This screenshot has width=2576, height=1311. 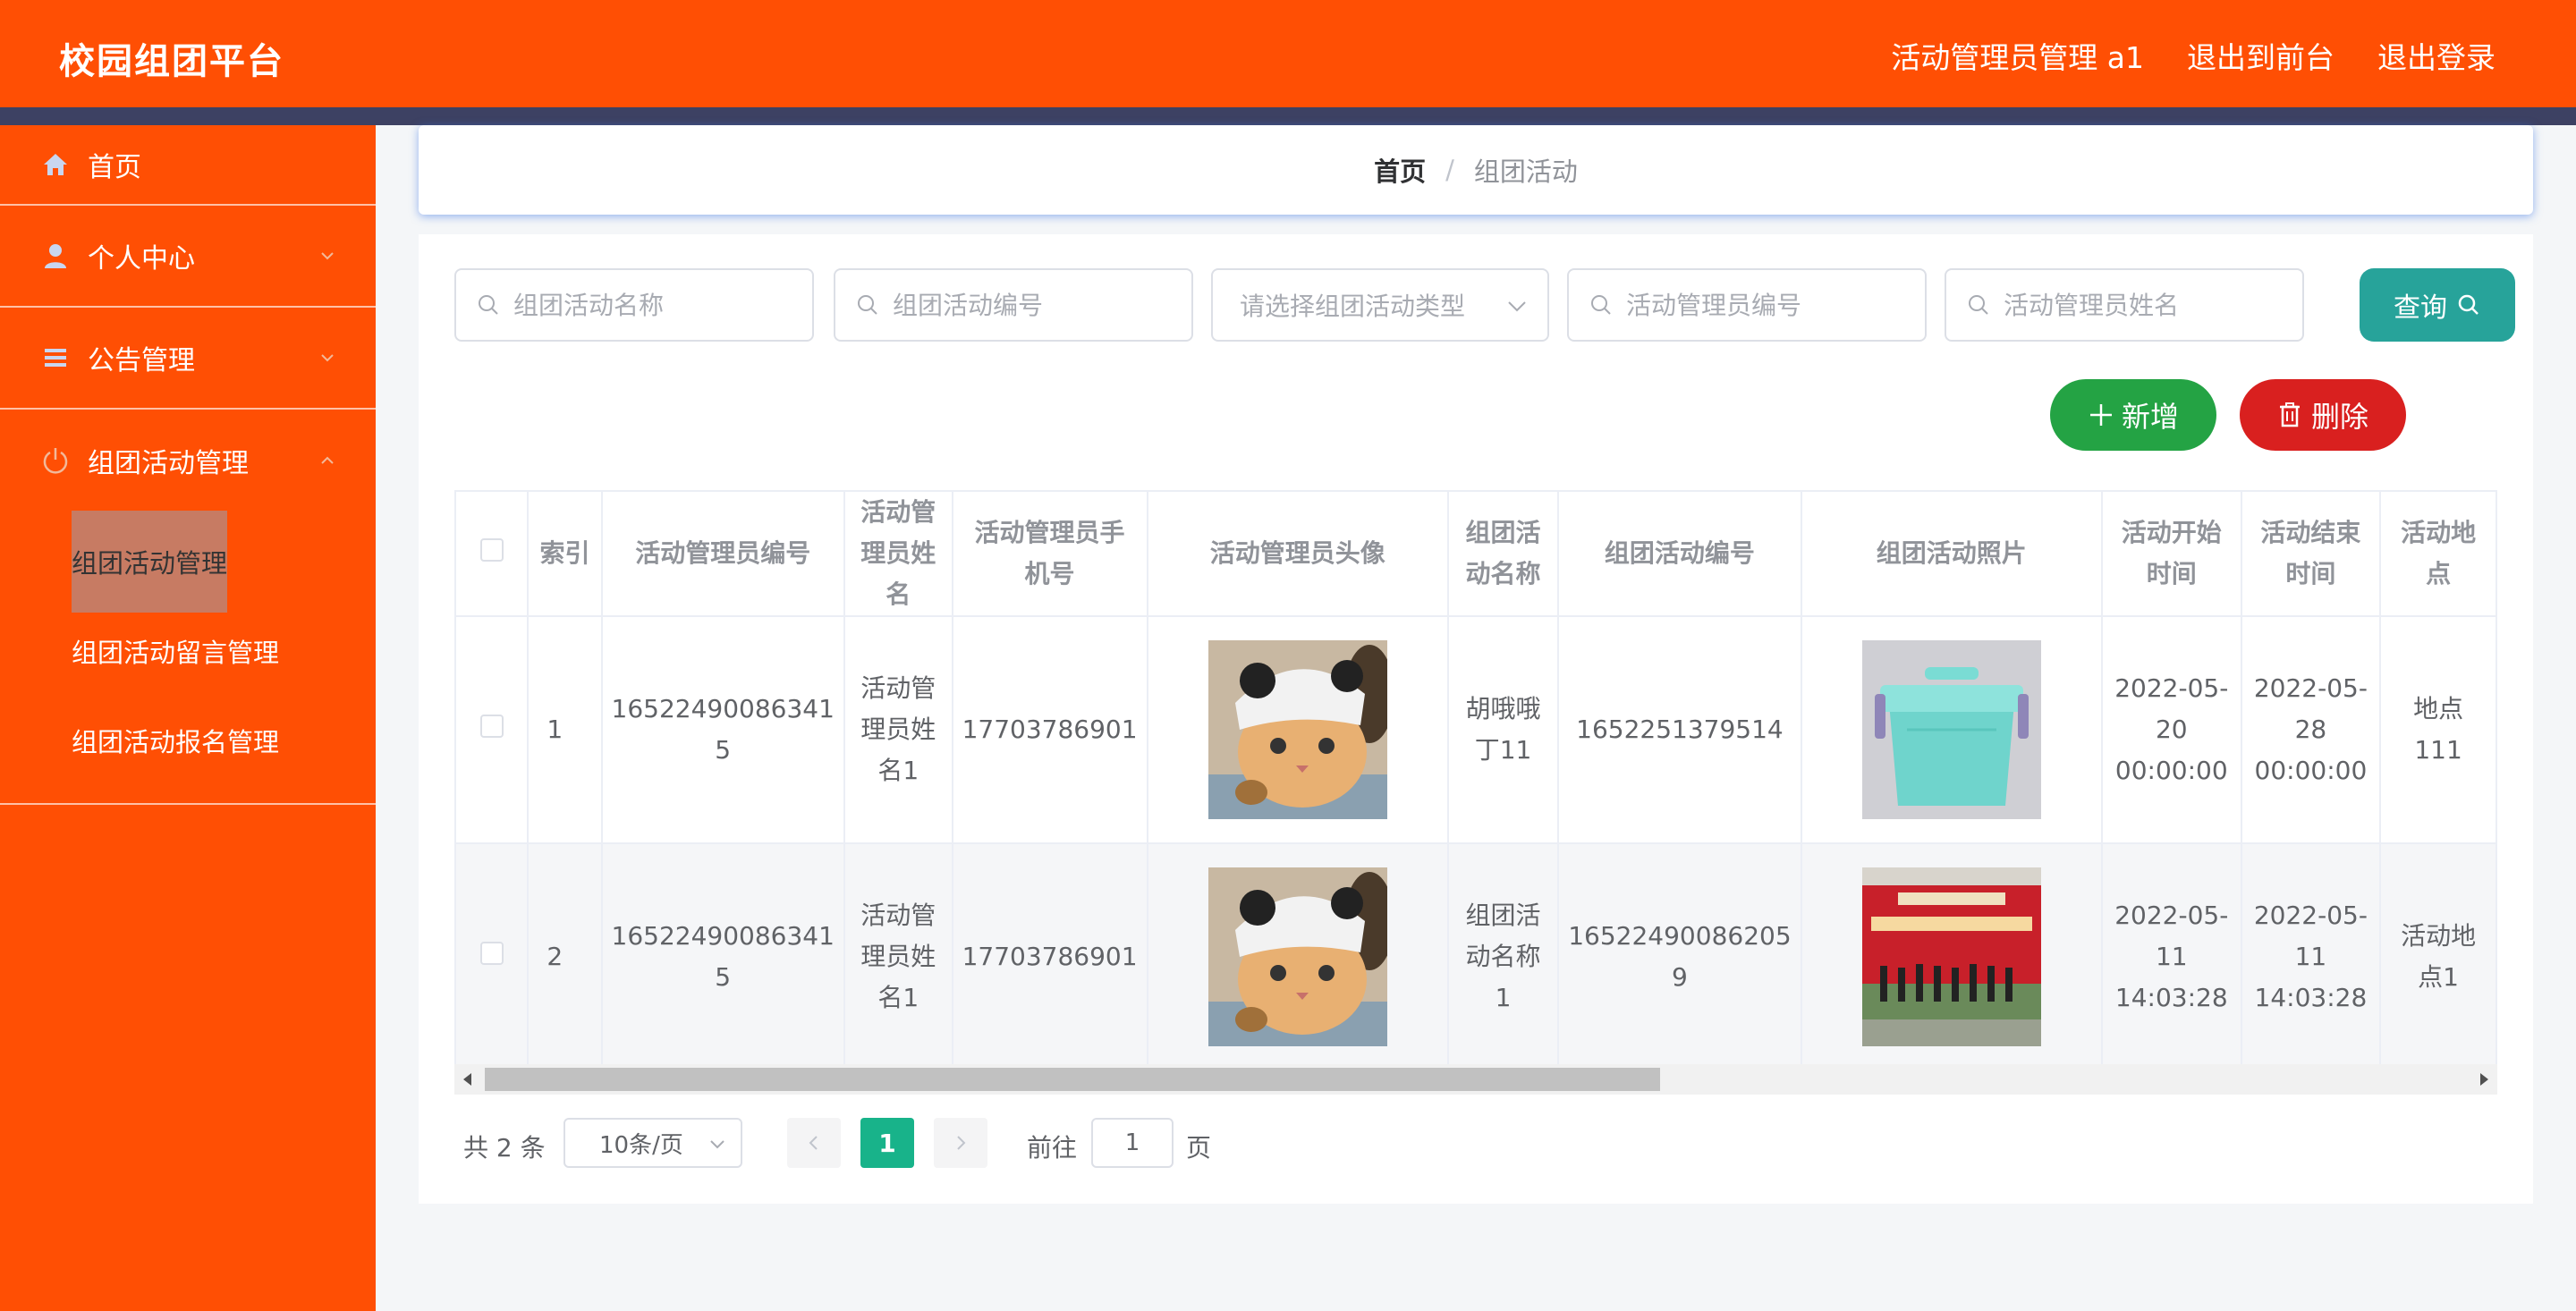 I want to click on current-user-role: 活动管理员管理 a1, so click(x=2017, y=57).